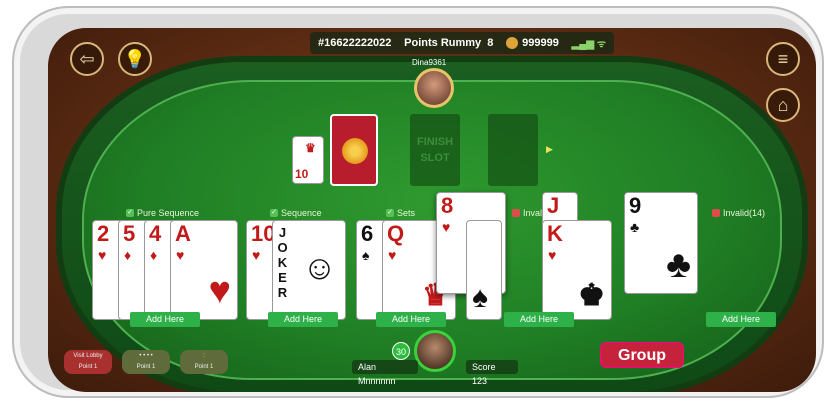 The width and height of the screenshot is (836, 404). What do you see at coordinates (401, 213) in the screenshot?
I see `group-label: ✓ Sets` at bounding box center [401, 213].